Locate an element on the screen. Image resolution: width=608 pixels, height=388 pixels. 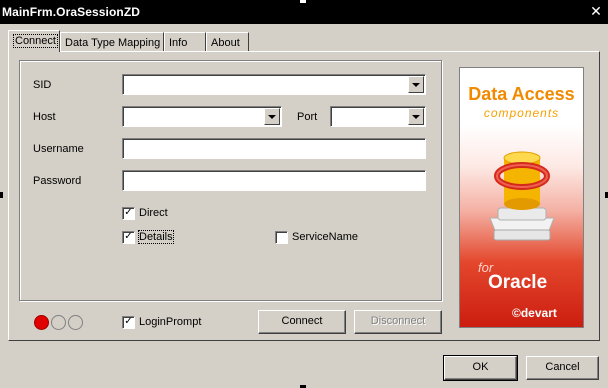
port-combo is located at coordinates (378, 116).